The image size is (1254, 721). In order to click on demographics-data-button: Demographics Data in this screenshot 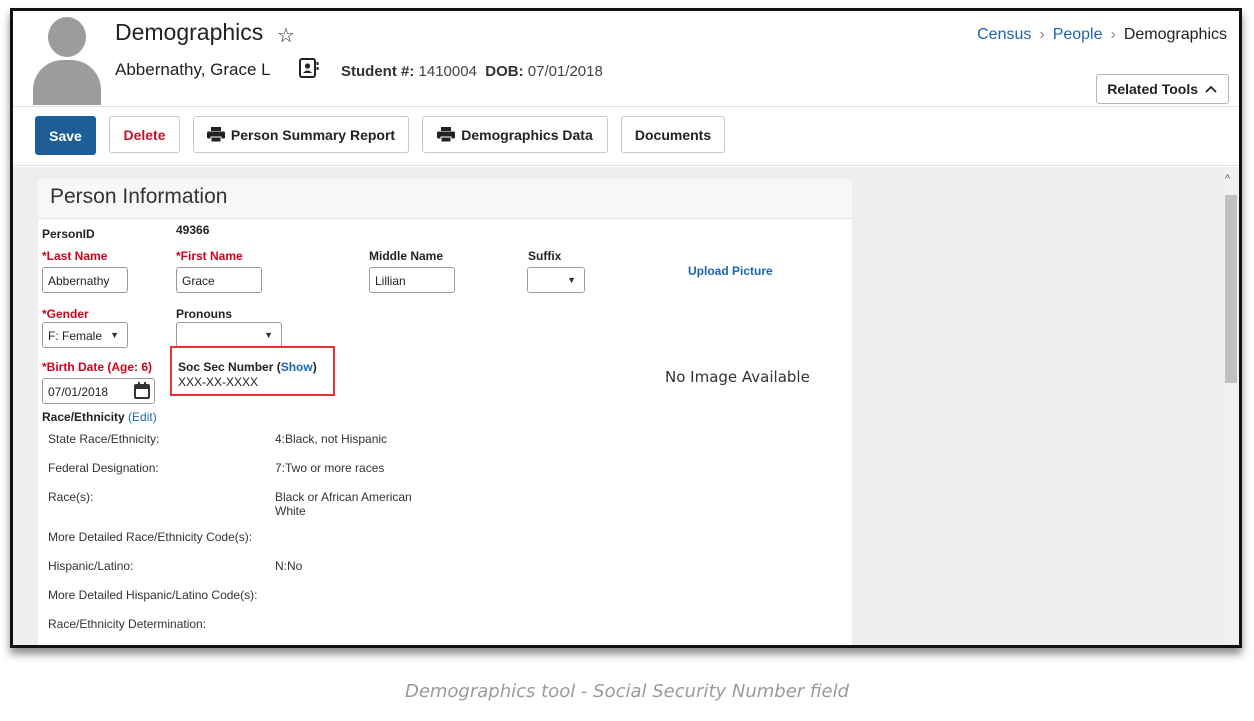, I will do `click(515, 134)`.